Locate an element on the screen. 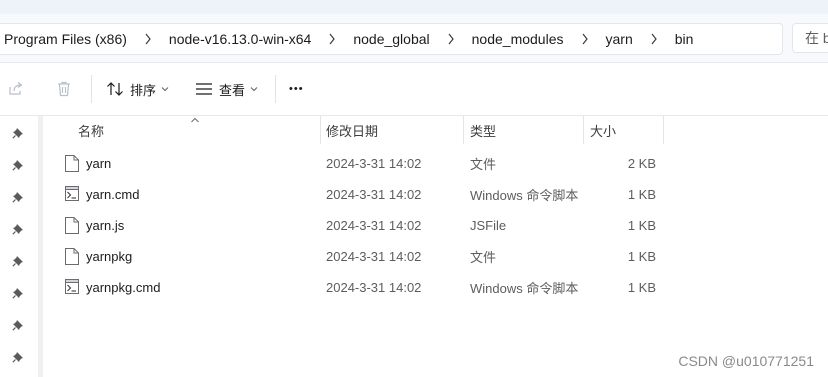 This screenshot has width=828, height=377. breadcrumb-node-modules: node_modules is located at coordinates (518, 39).